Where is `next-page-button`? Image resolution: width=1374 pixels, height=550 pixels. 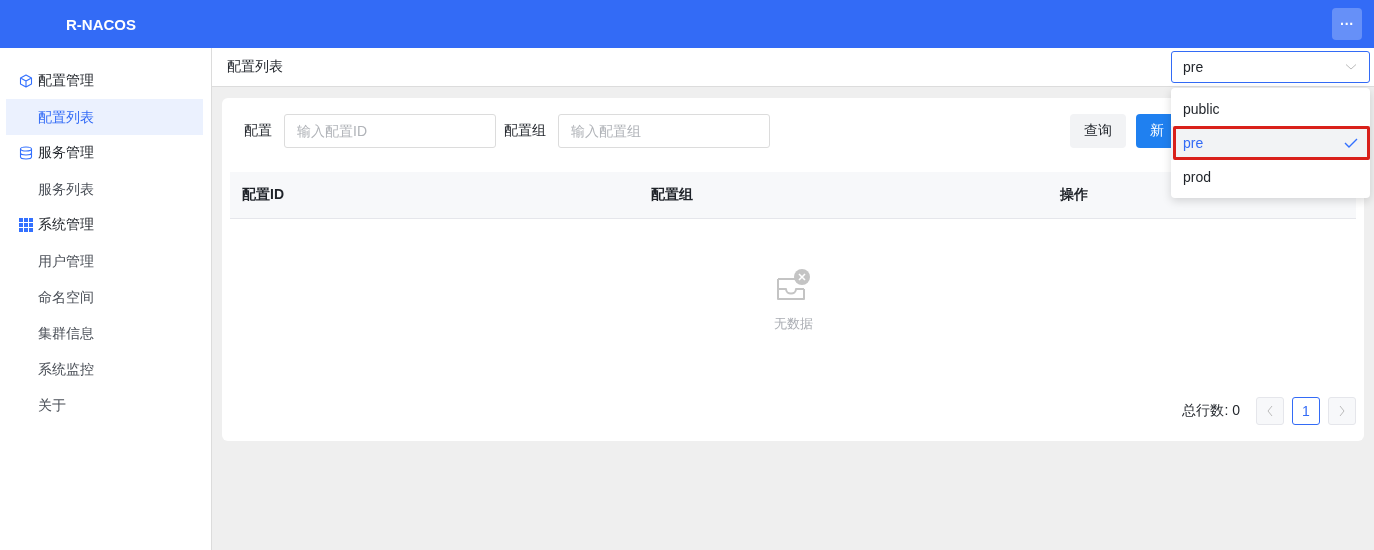
next-page-button is located at coordinates (1342, 411).